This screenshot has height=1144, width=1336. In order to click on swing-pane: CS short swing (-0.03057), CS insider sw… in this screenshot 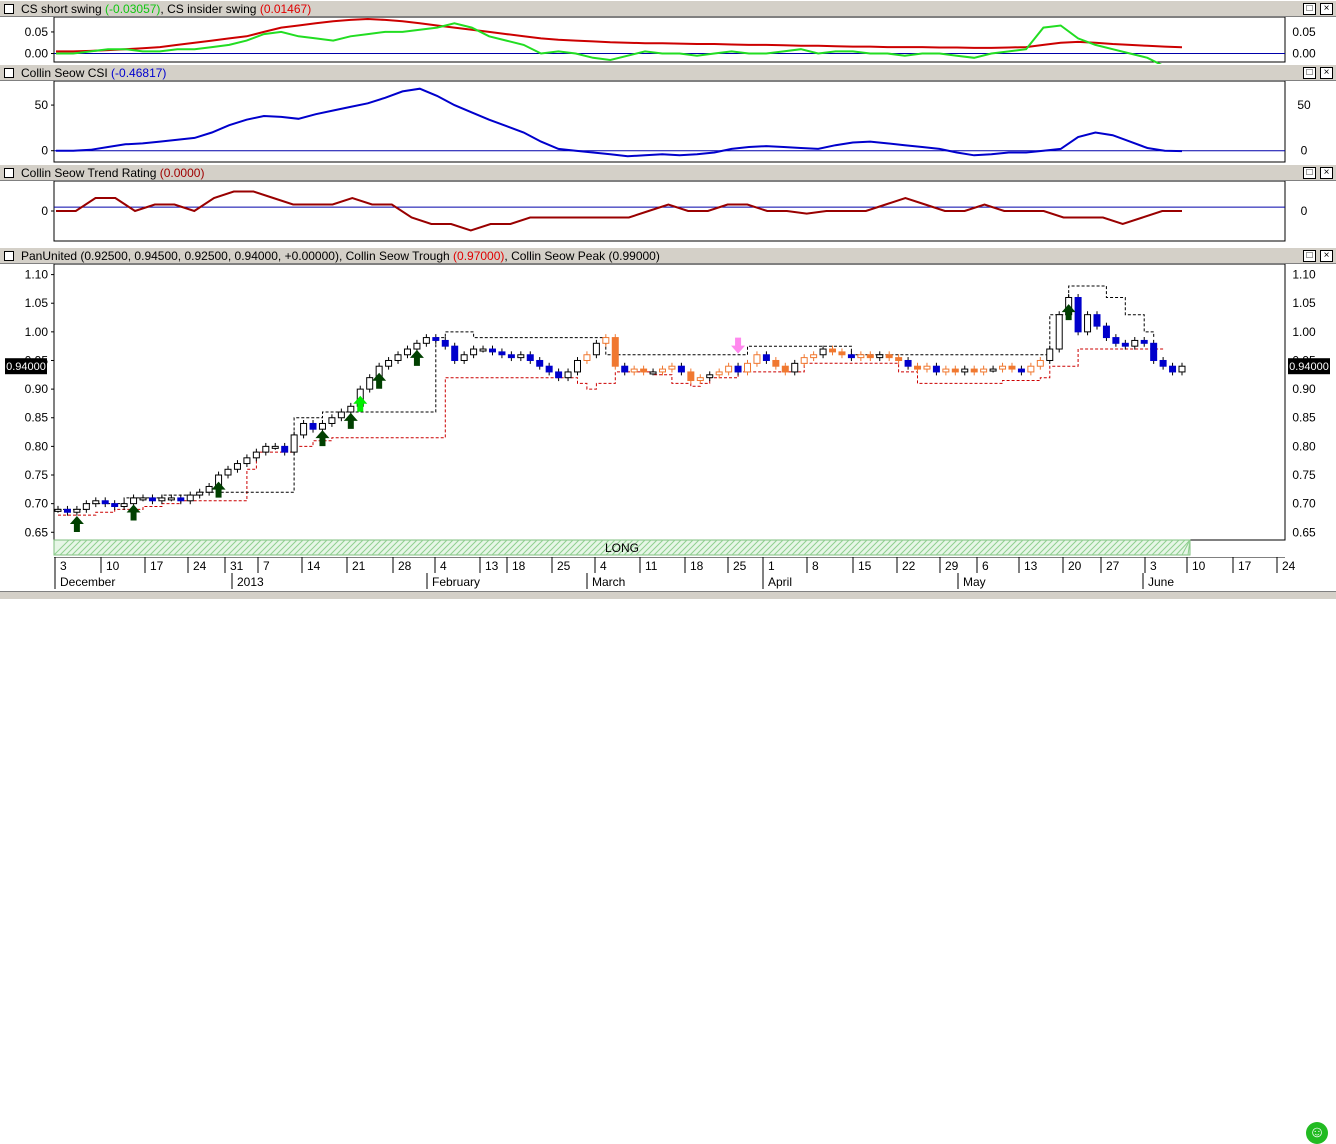, I will do `click(668, 32)`.